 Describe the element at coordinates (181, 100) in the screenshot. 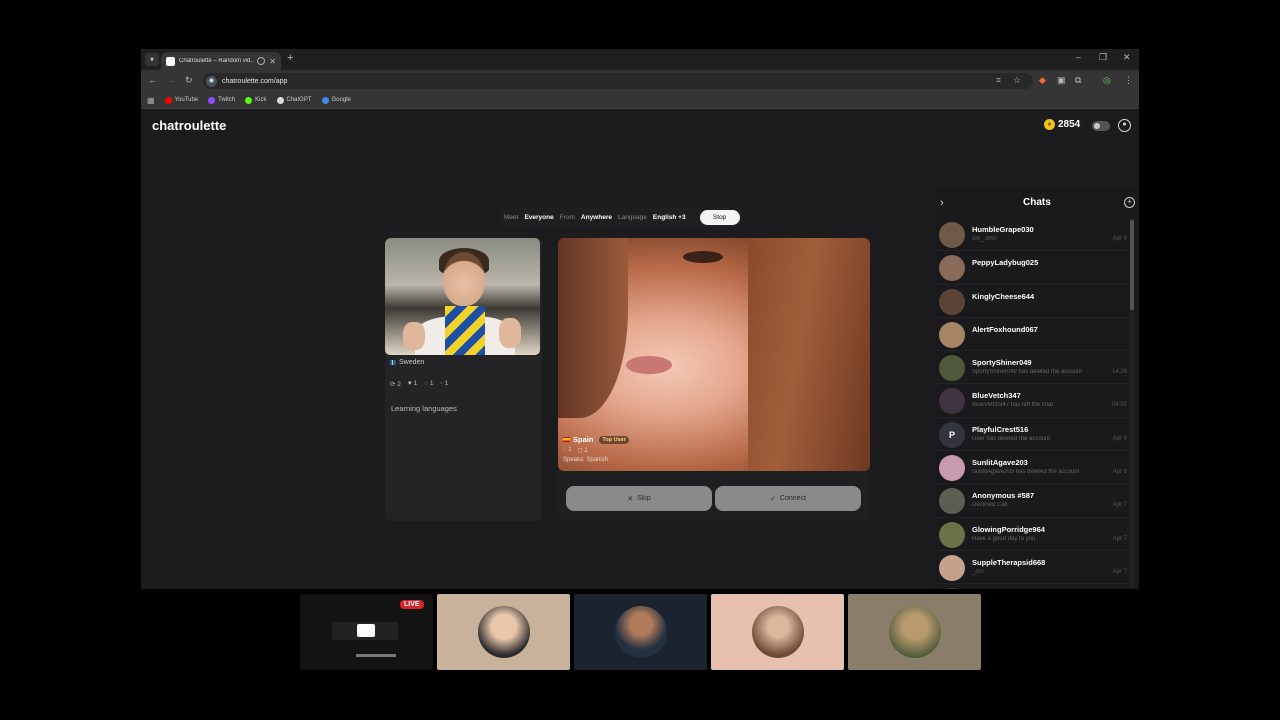

I see `bookmark-youtube: YouTube` at that location.